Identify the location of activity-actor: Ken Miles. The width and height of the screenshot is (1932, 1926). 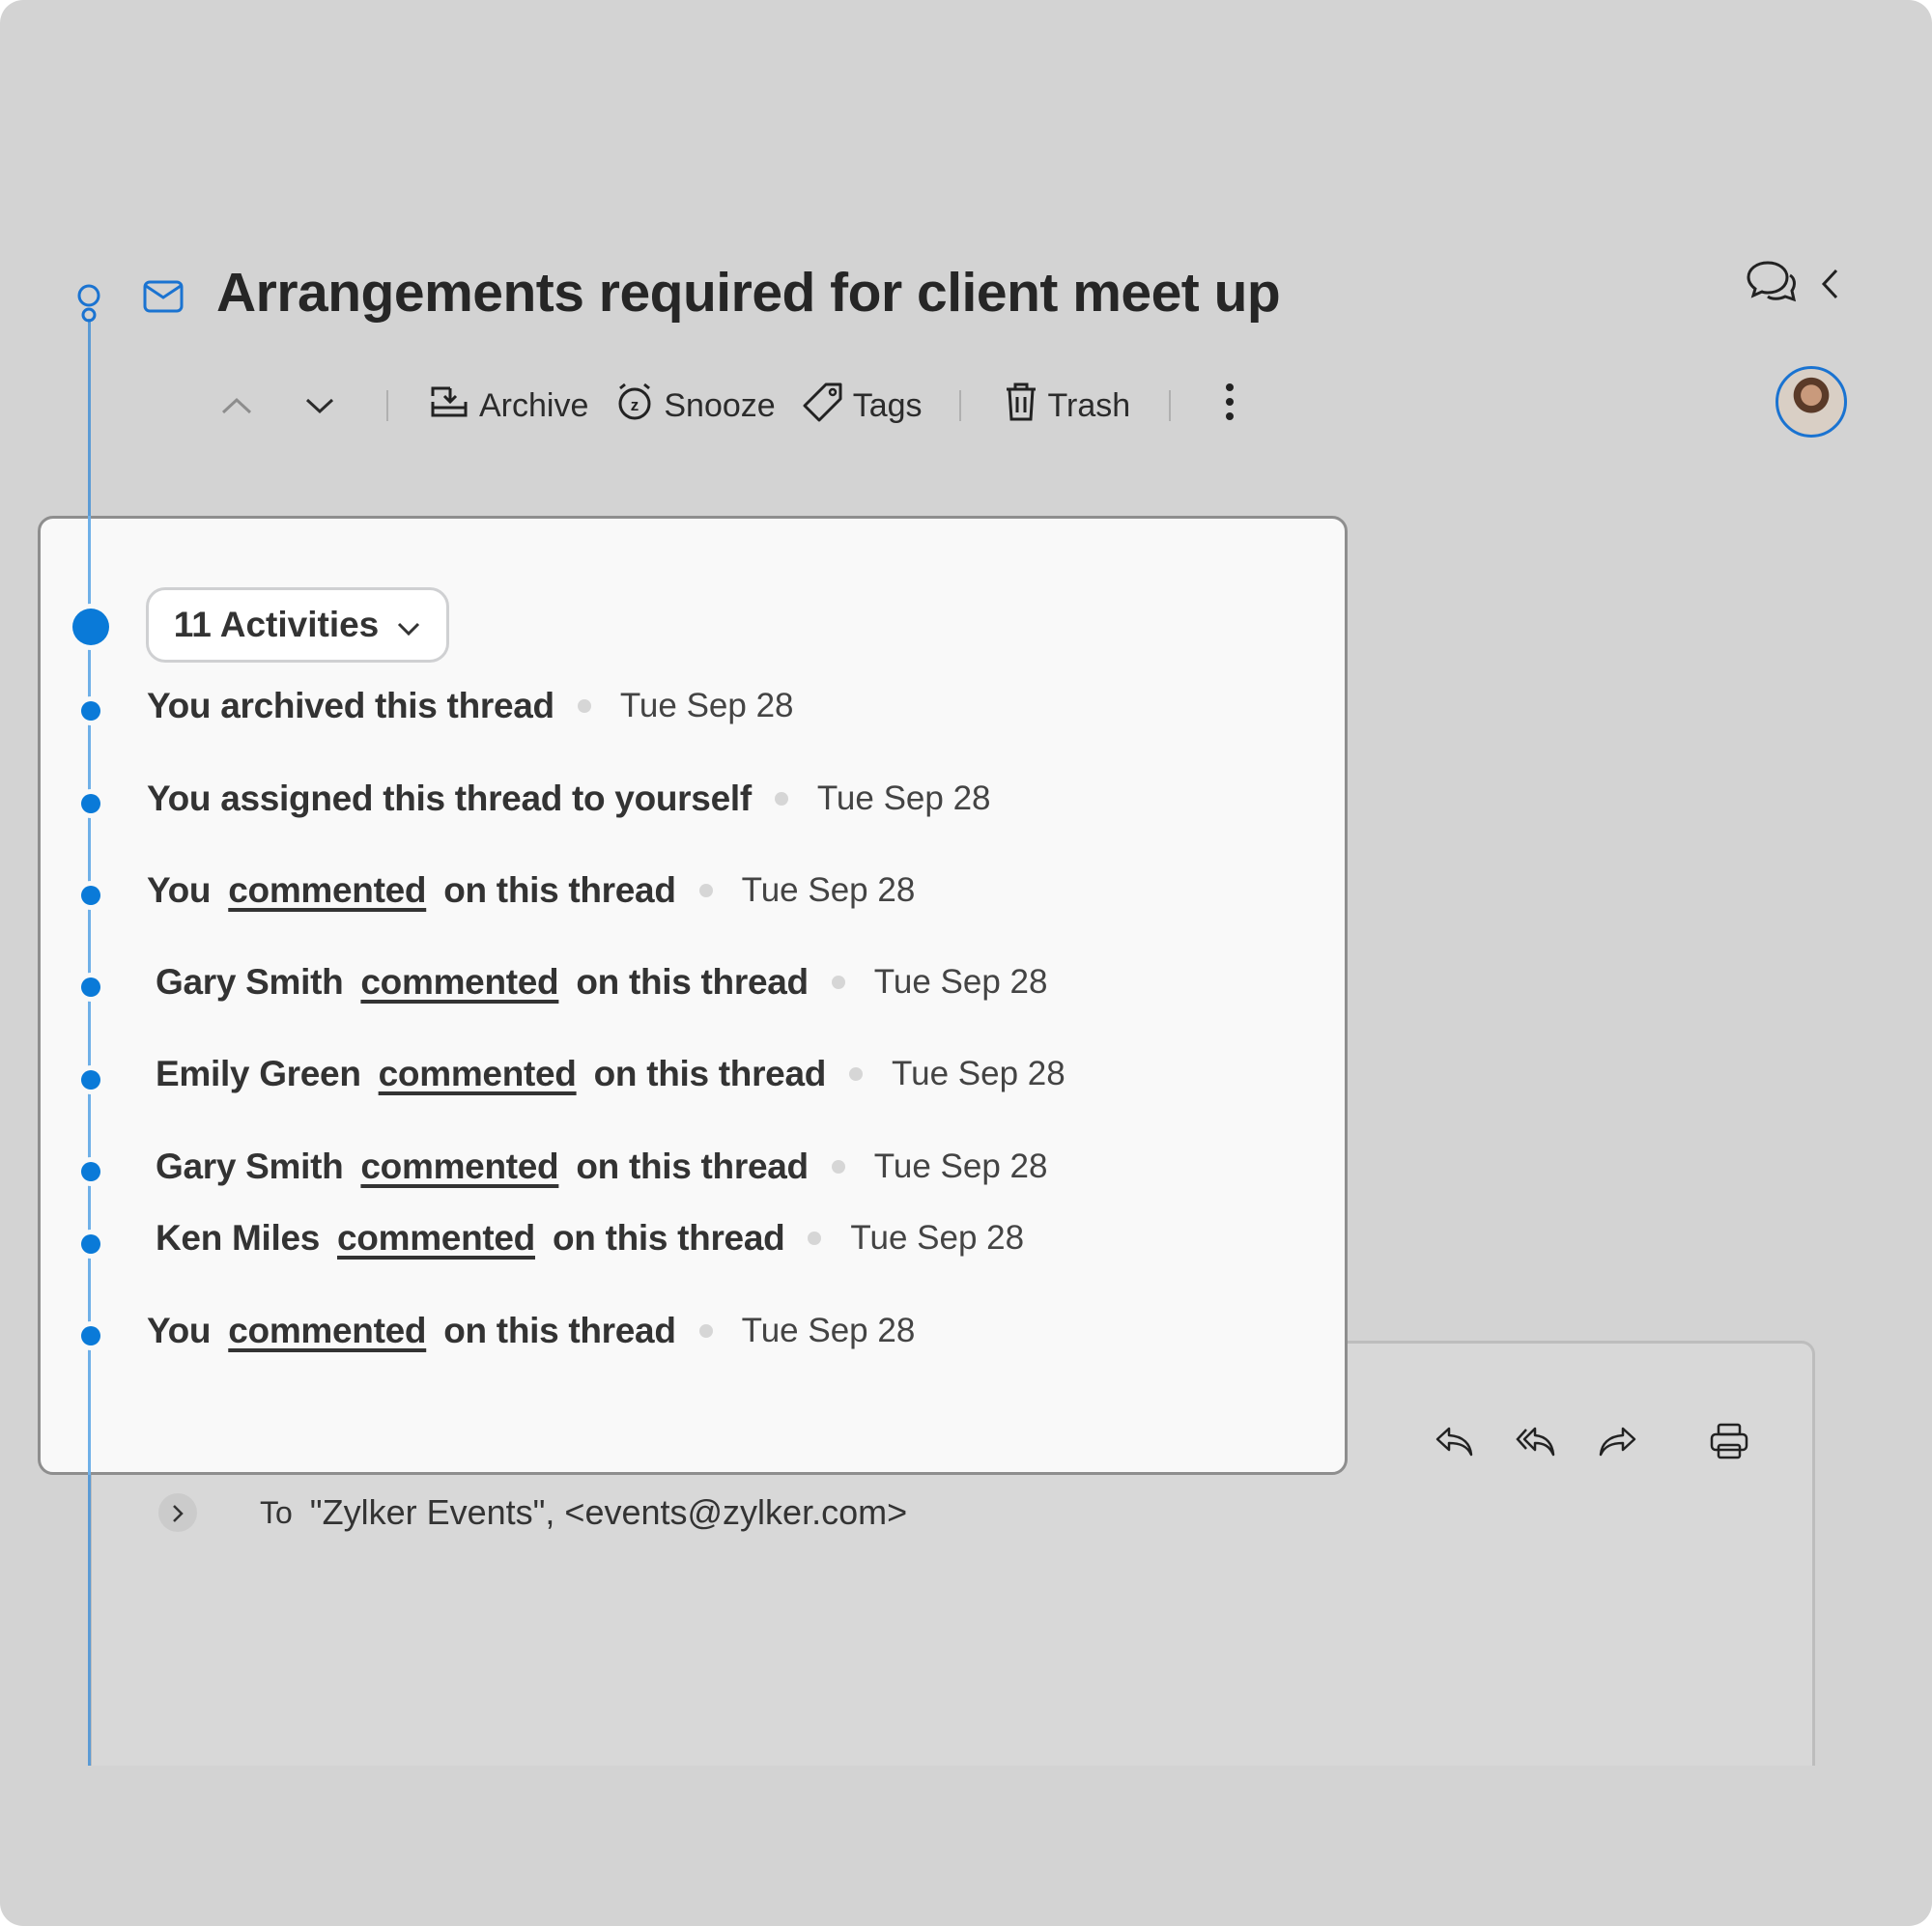
(238, 1238).